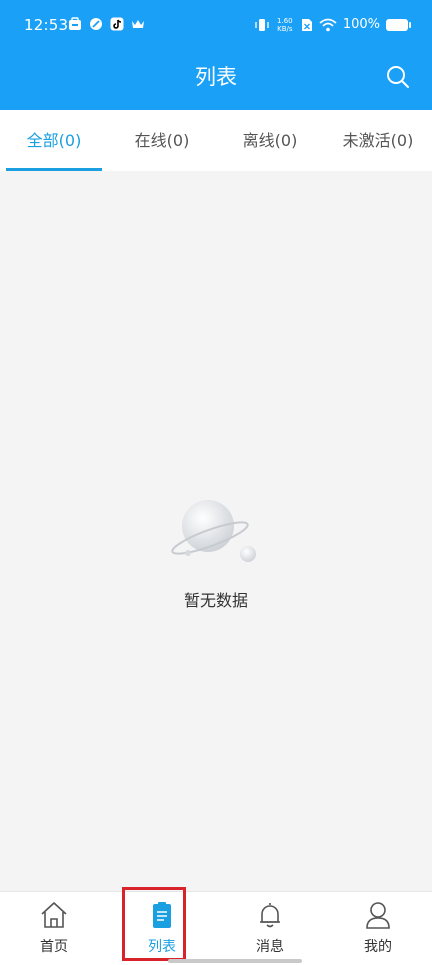 This screenshot has height=965, width=432. What do you see at coordinates (54, 947) in the screenshot?
I see `nav-label-home: 首页` at bounding box center [54, 947].